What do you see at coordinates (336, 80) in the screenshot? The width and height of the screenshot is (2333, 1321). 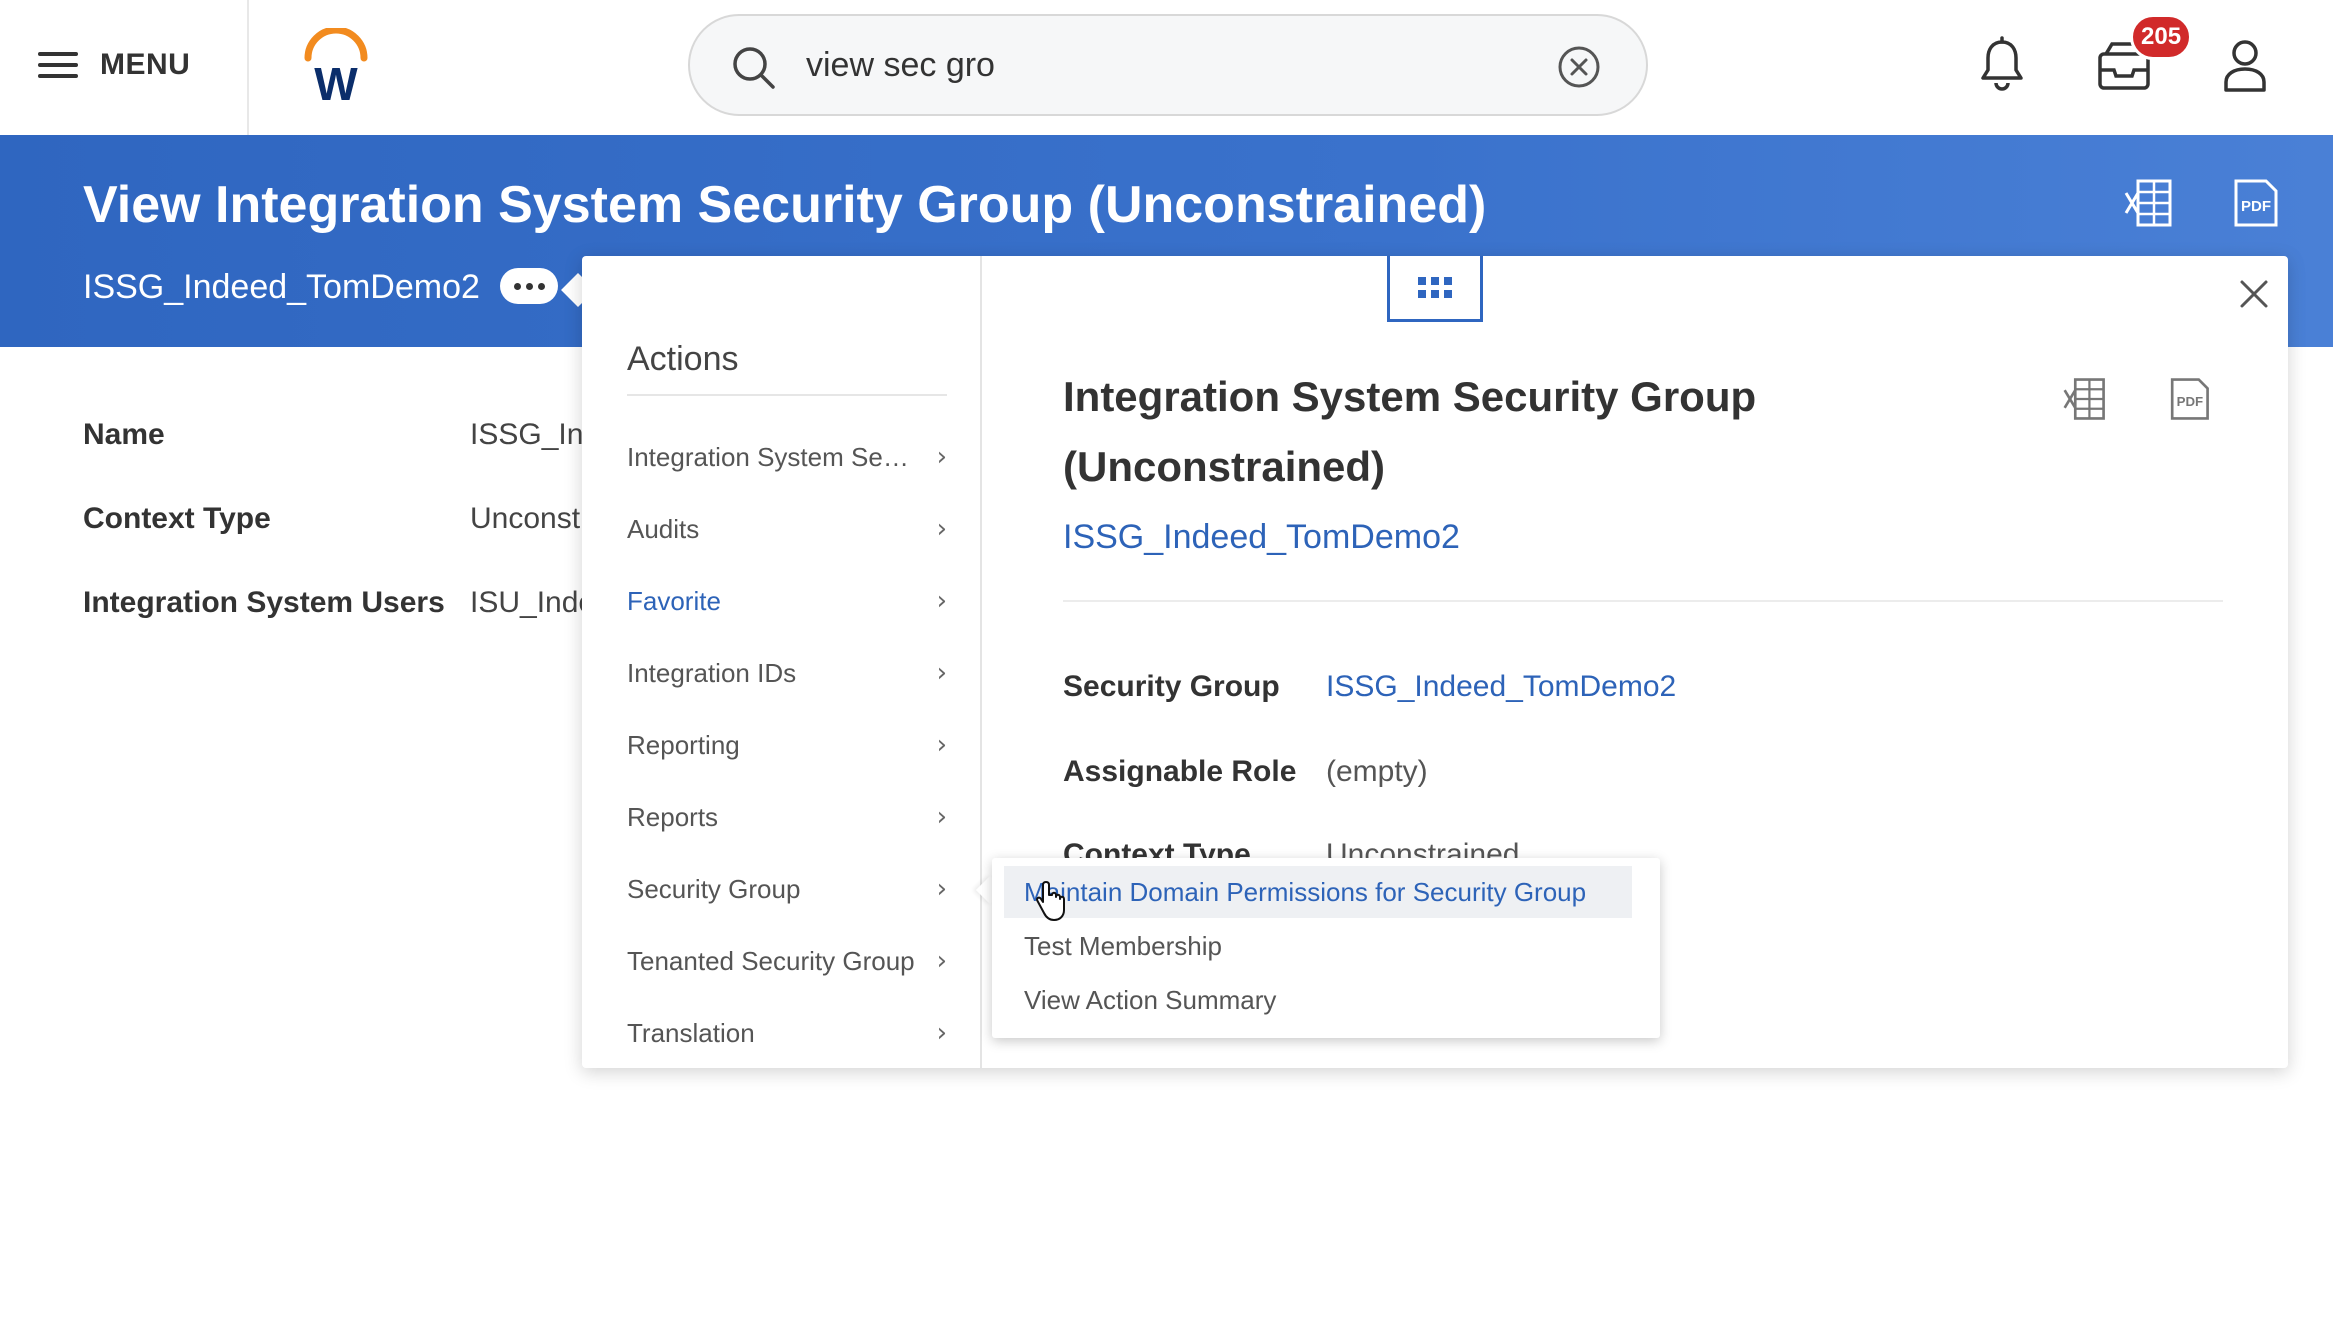 I see `logo-letter: W` at bounding box center [336, 80].